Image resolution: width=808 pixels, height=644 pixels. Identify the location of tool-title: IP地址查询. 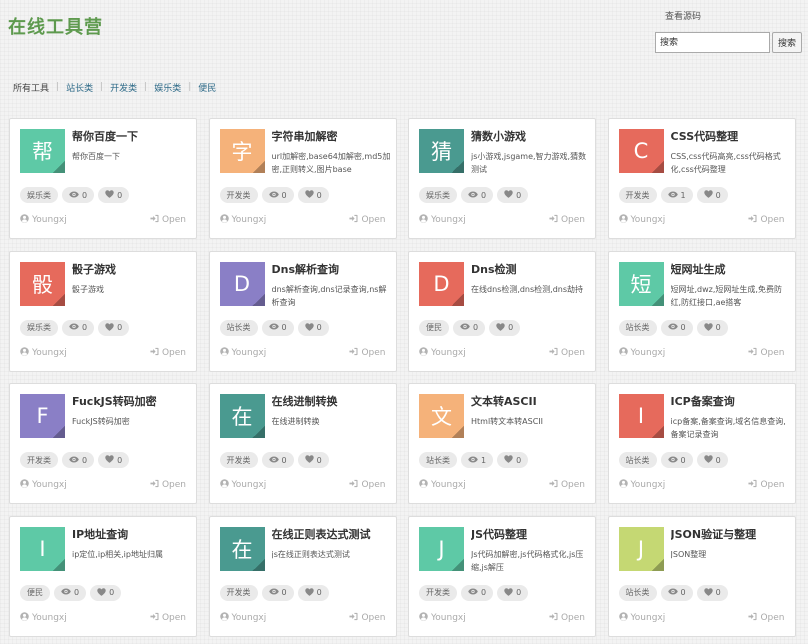
(132, 534).